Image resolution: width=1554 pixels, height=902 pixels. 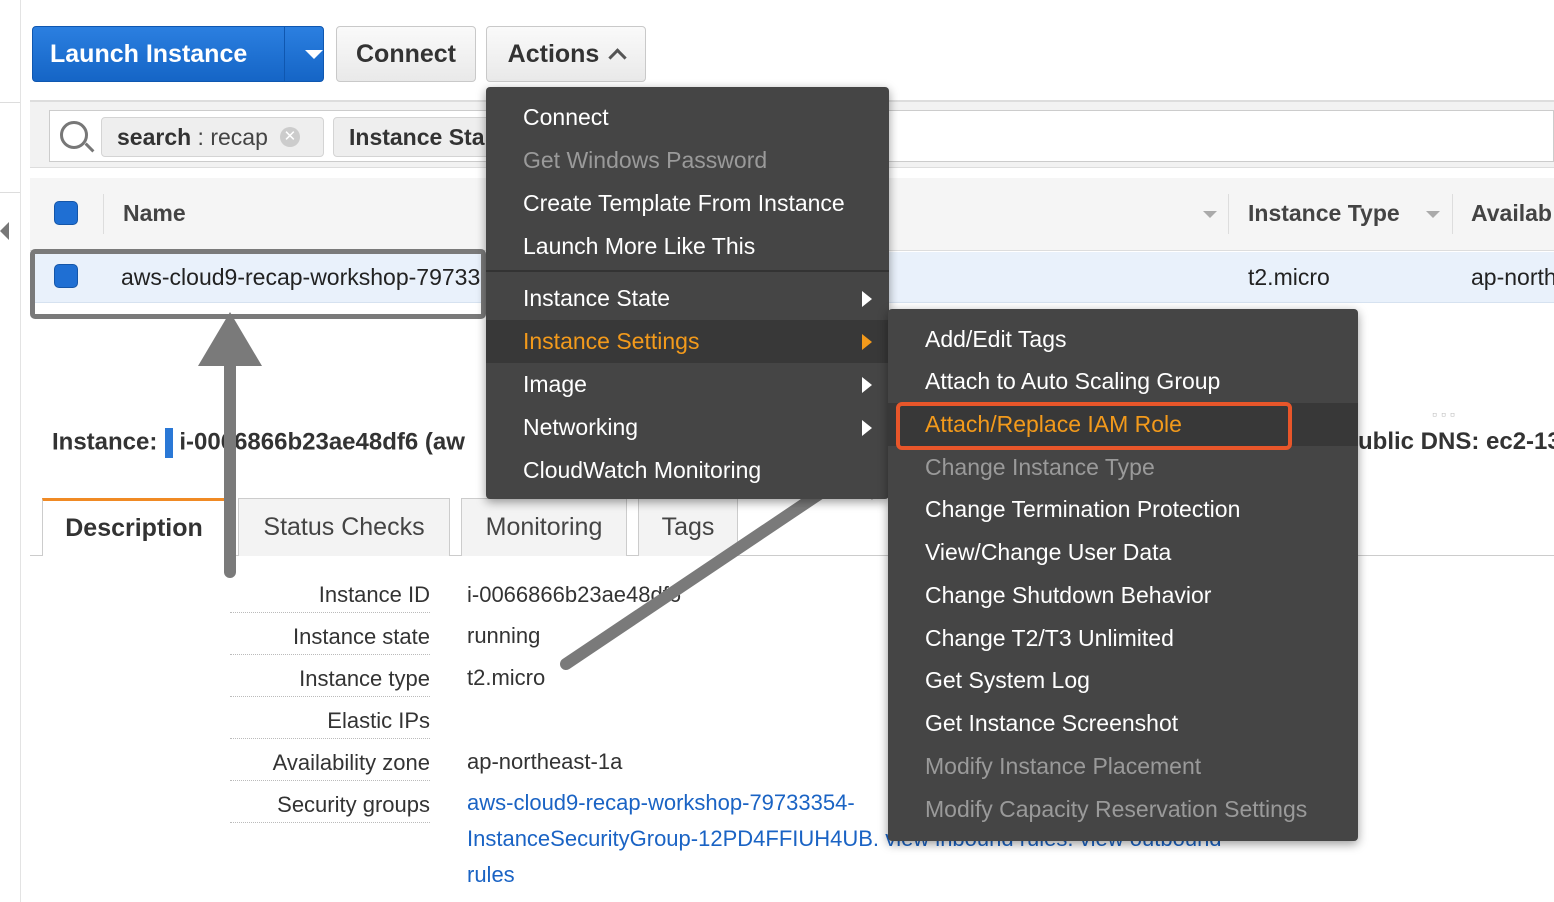 I want to click on submenu-item-change-shutdown-behavior: Change Shutdown Behavior, so click(x=1123, y=595).